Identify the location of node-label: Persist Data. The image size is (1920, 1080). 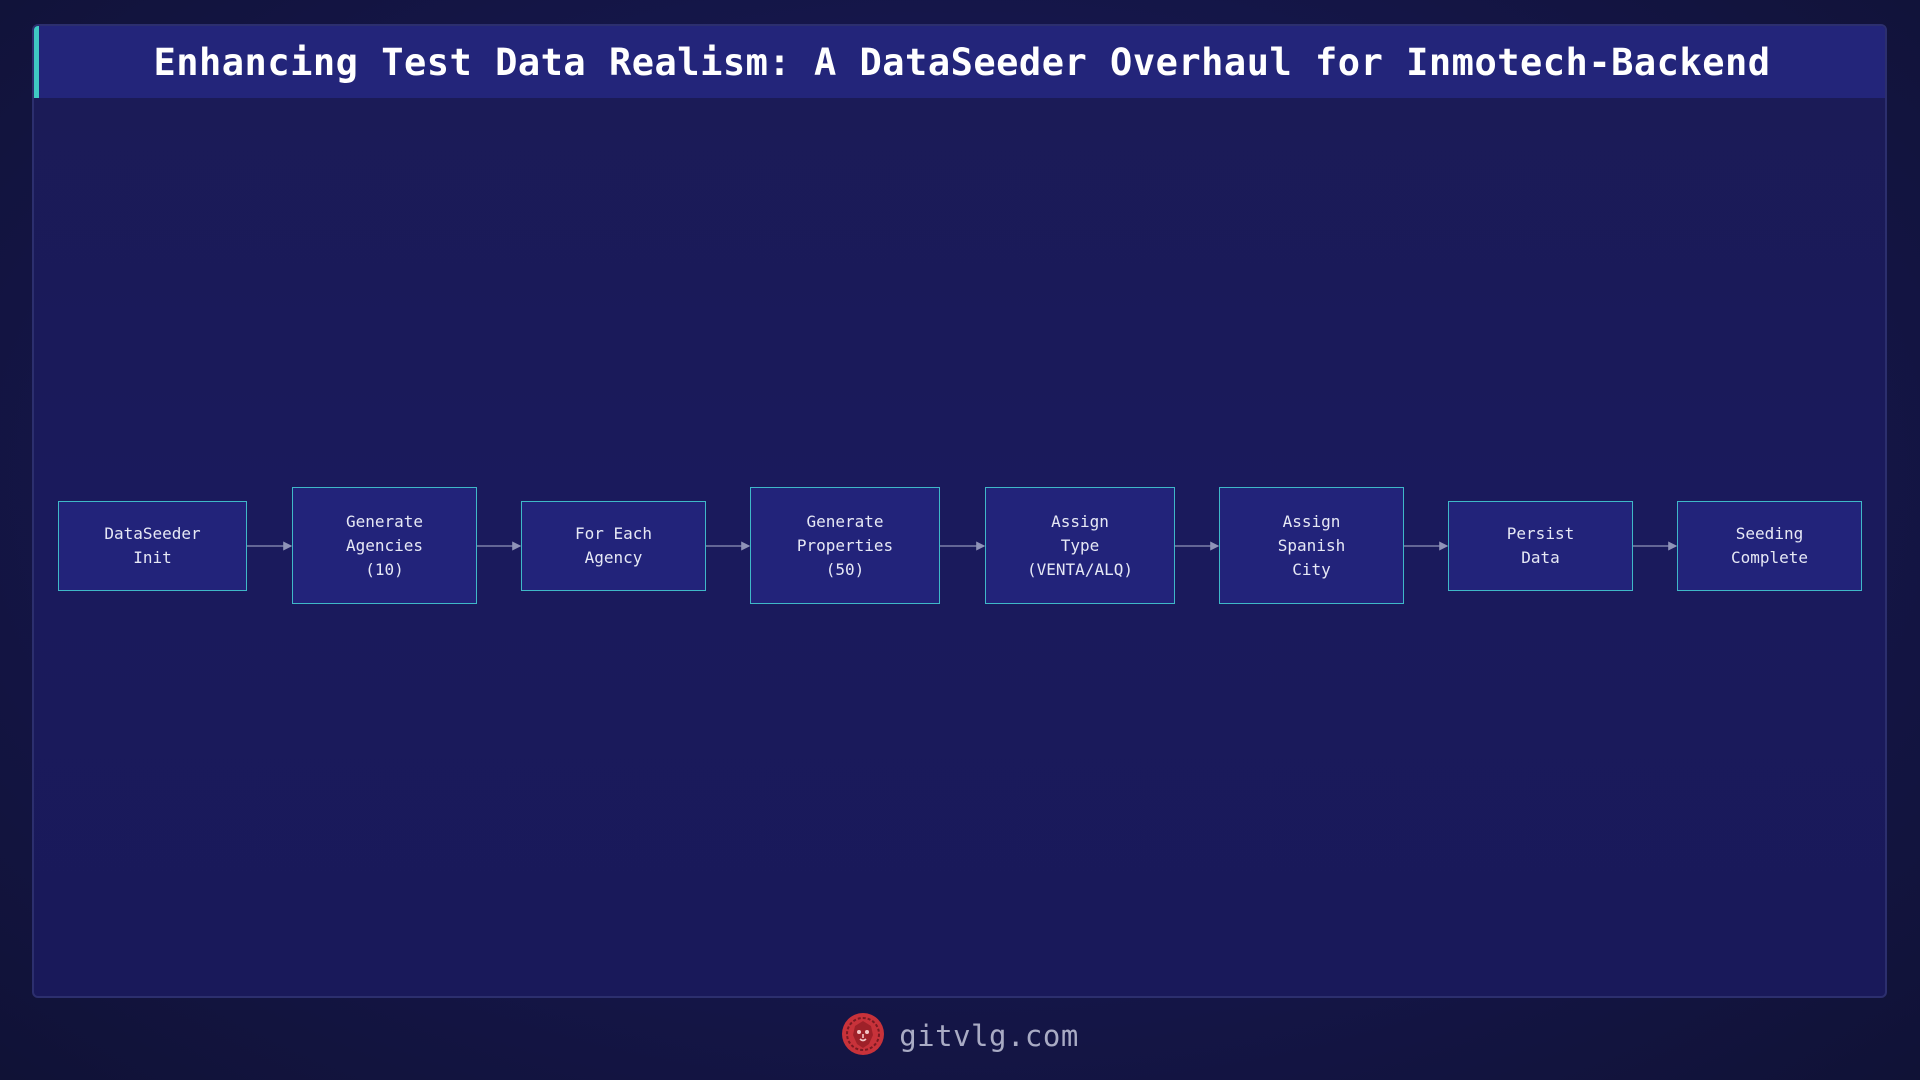
(1540, 545).